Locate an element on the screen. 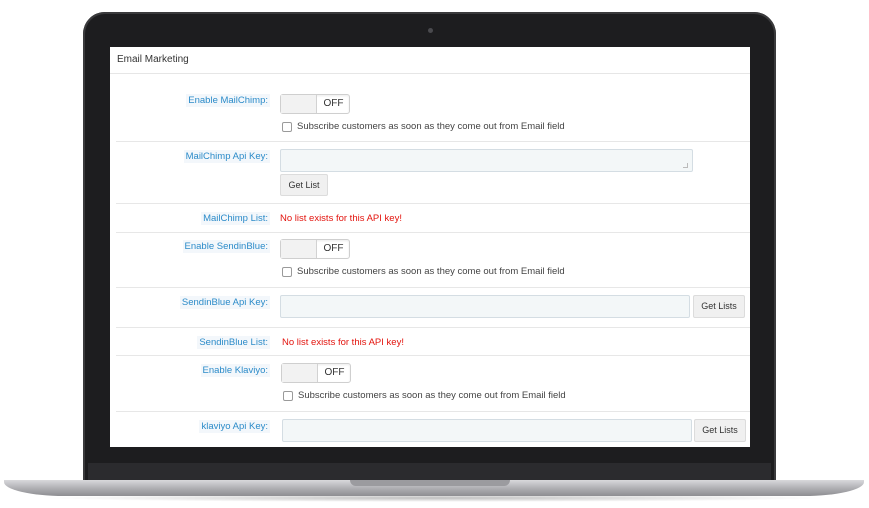  enable-mailchimp-label: Enable MailChimp: is located at coordinates (228, 100).